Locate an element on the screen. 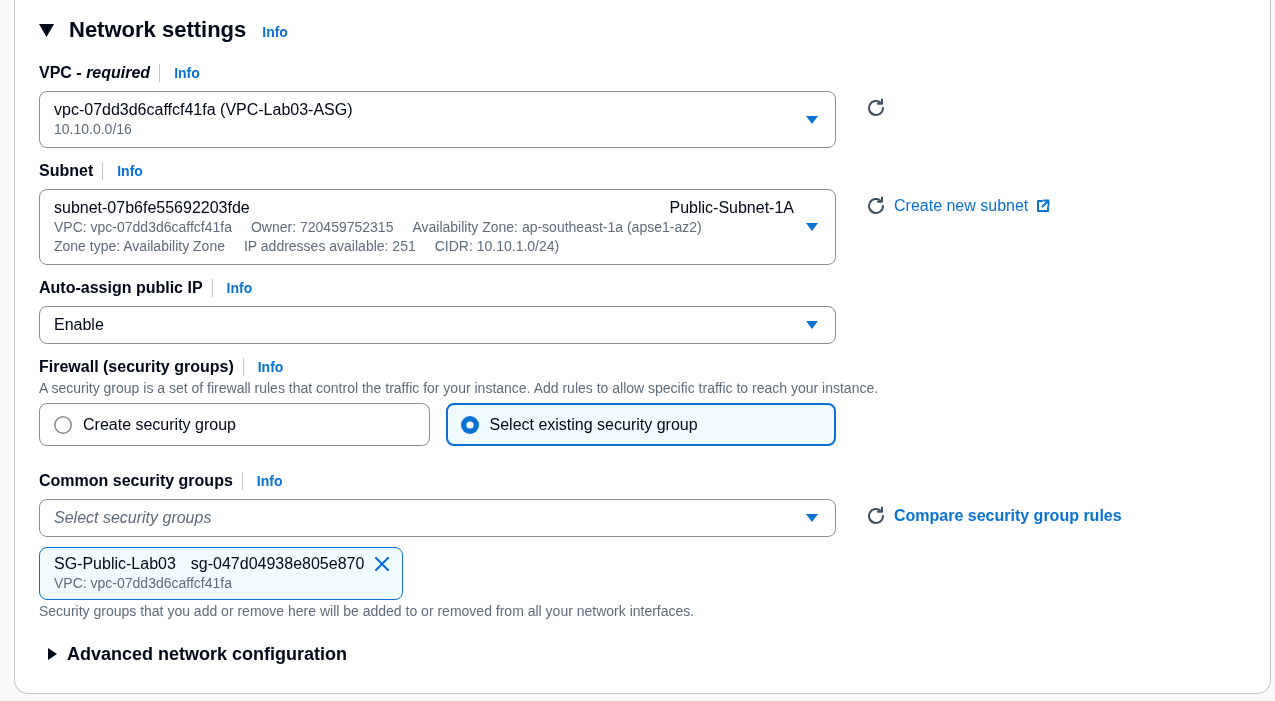 The image size is (1275, 701). option-detail: Availability Zone: ap-southeast-1a (apse1-az2) is located at coordinates (557, 227).